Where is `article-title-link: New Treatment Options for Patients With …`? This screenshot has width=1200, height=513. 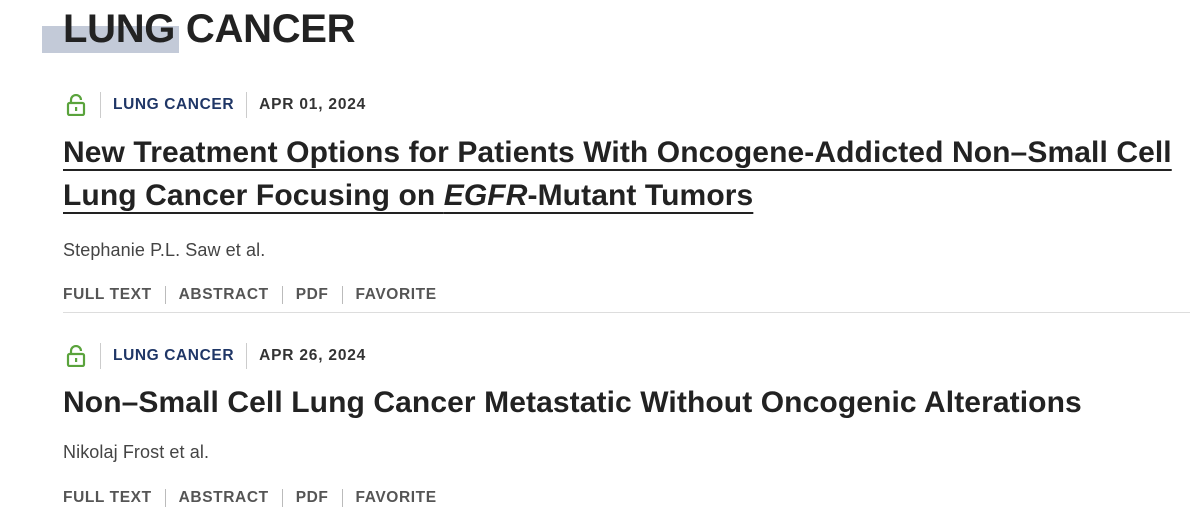
article-title-link: New Treatment Options for Patients With … is located at coordinates (617, 174).